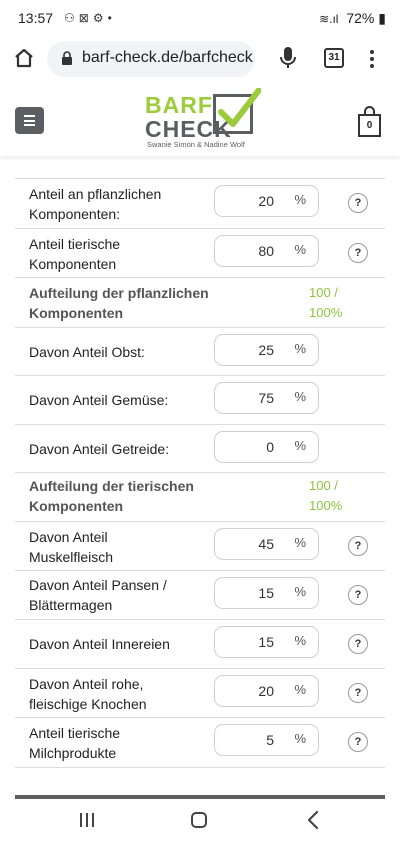 The height and width of the screenshot is (845, 400). I want to click on animal-share-input: 80 %, so click(266, 251).